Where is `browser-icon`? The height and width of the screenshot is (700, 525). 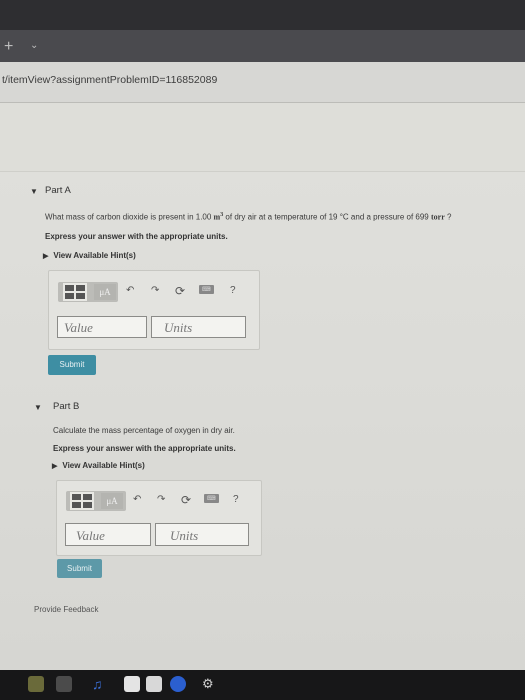 browser-icon is located at coordinates (178, 684).